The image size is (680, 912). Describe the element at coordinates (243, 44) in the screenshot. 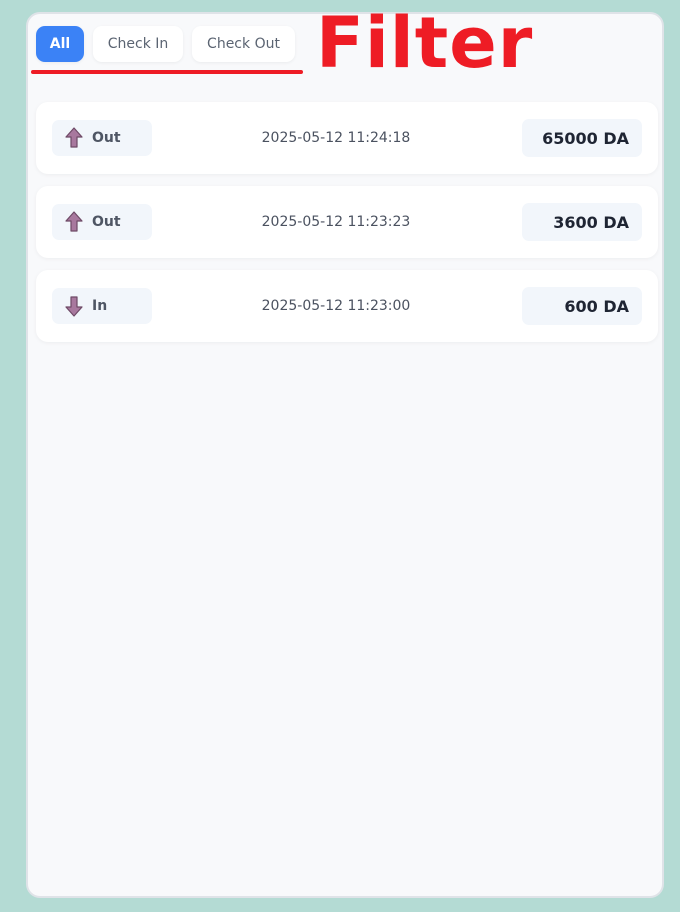

I see `filter-tab-check-out: Check Out` at that location.